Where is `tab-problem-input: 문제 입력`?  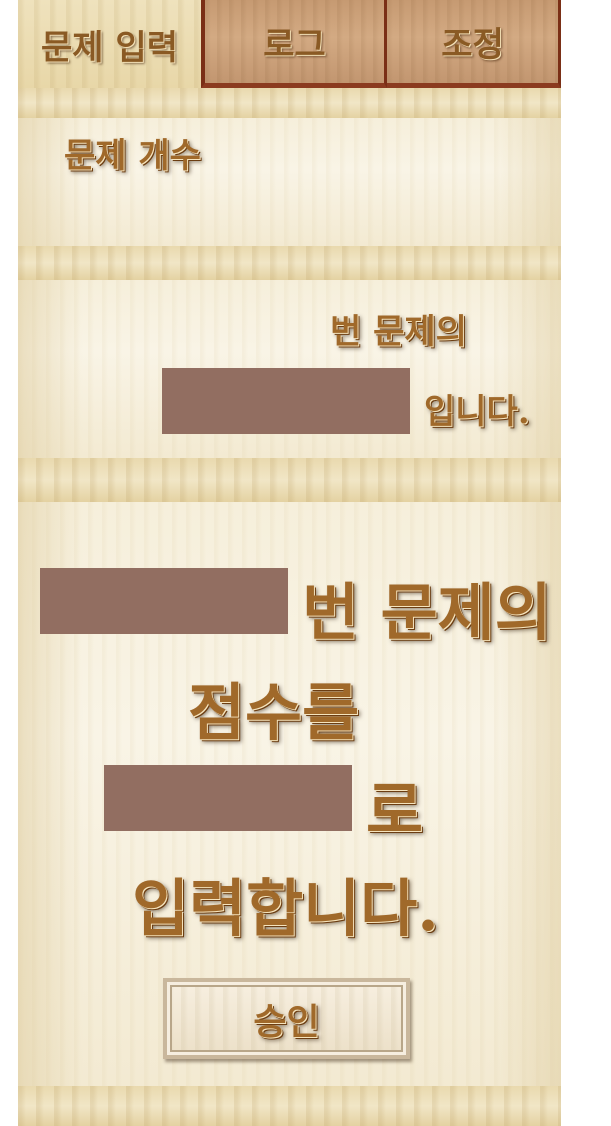 tab-problem-input: 문제 입력 is located at coordinates (109, 44).